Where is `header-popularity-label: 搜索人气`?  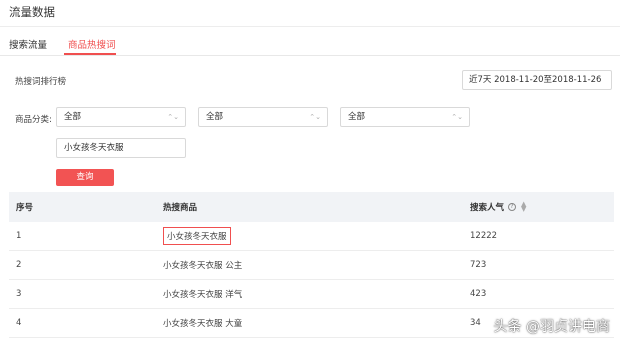 header-popularity-label: 搜索人气 is located at coordinates (487, 208).